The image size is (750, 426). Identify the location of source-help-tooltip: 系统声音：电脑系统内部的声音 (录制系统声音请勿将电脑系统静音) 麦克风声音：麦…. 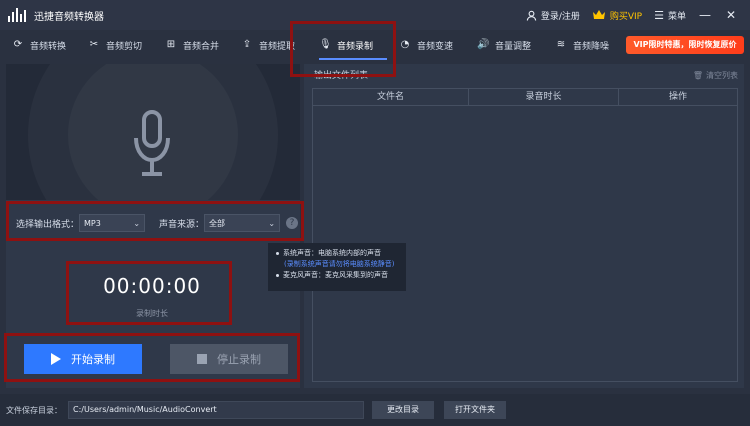
(337, 267).